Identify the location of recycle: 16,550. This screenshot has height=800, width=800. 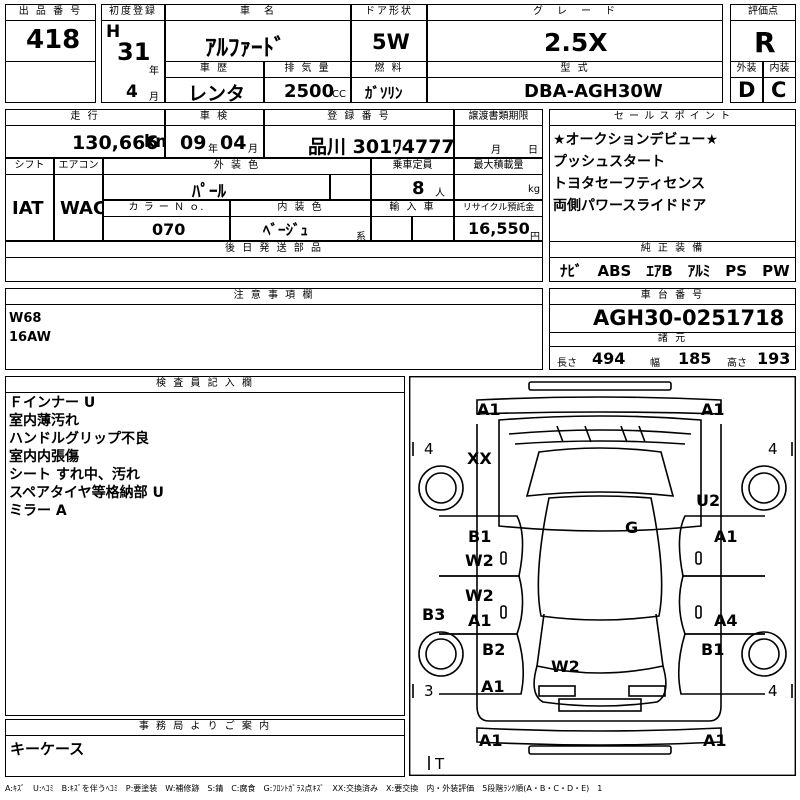
(499, 228).